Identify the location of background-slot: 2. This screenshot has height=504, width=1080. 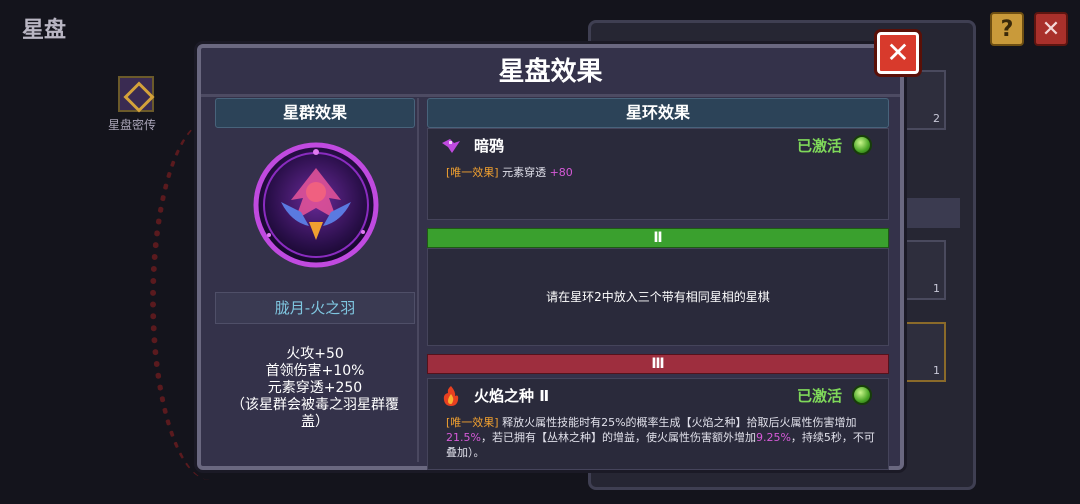
(923, 100).